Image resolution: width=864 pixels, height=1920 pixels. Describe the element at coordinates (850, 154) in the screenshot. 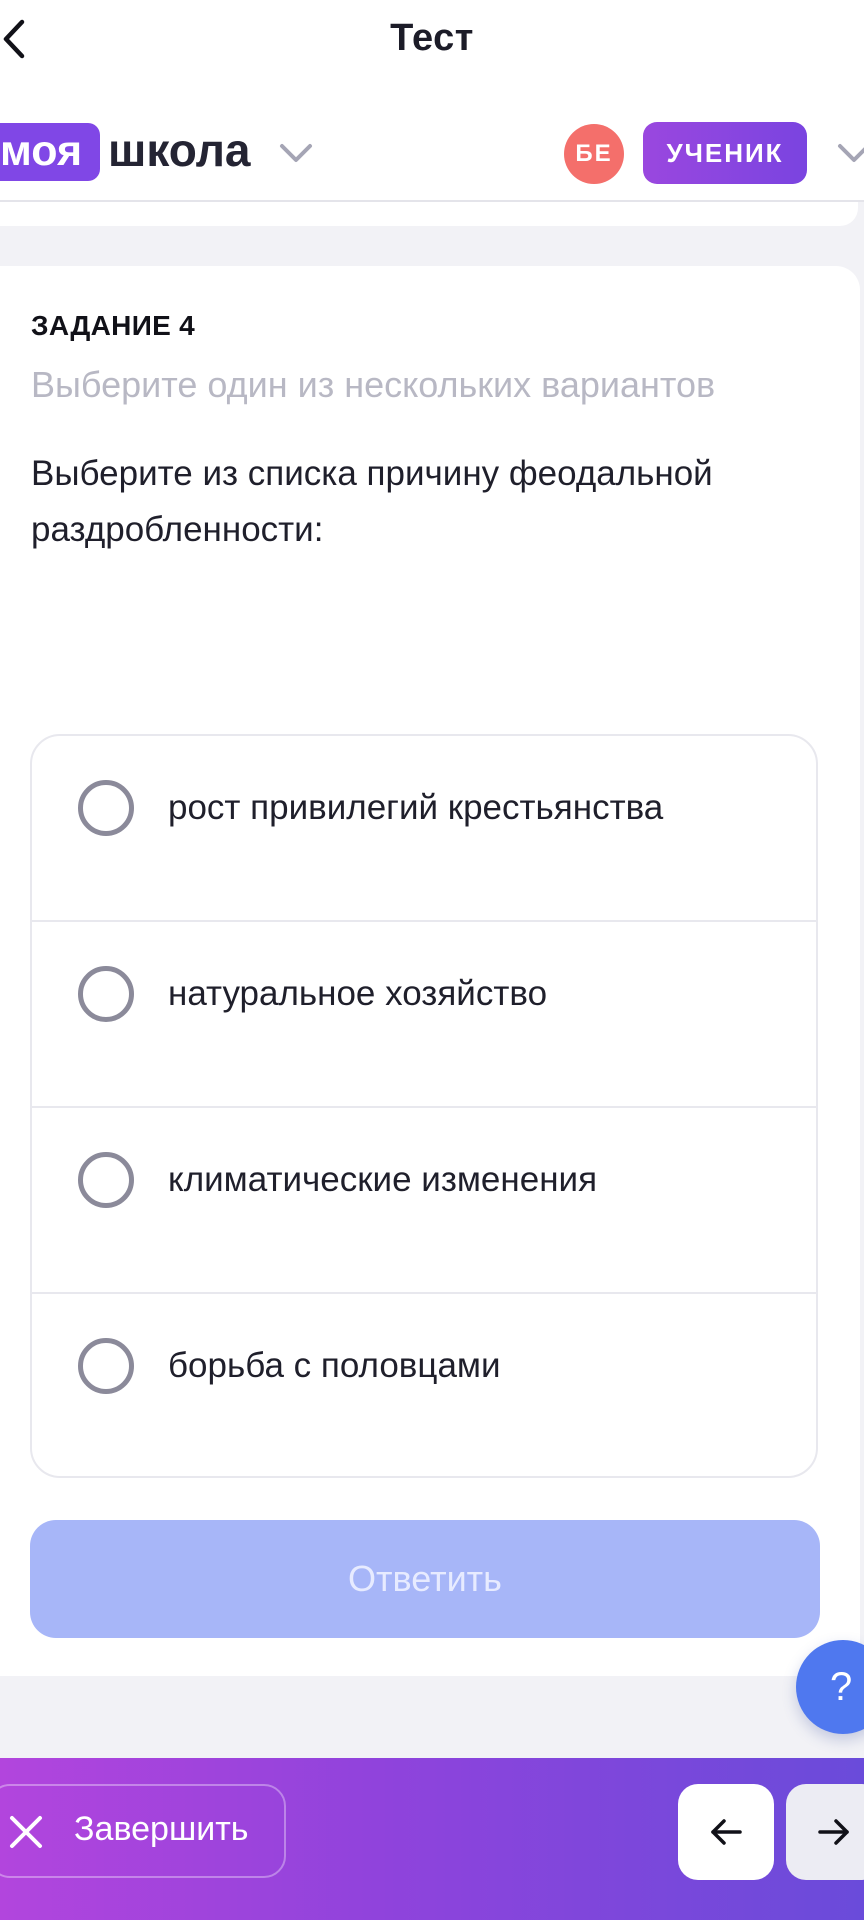

I see `role-menu-chevron-down-icon` at that location.